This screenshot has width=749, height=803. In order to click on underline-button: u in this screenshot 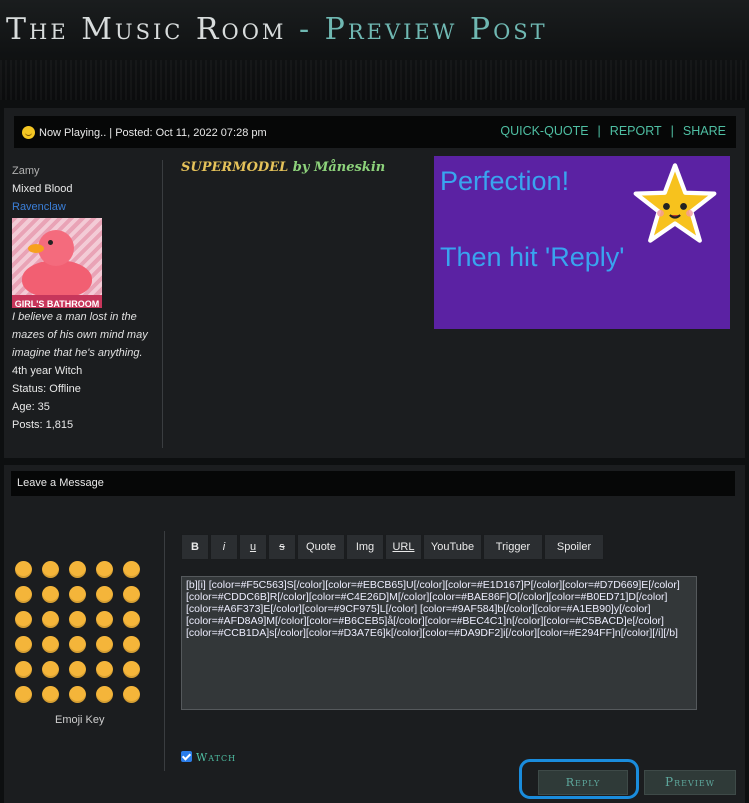, I will do `click(253, 547)`.